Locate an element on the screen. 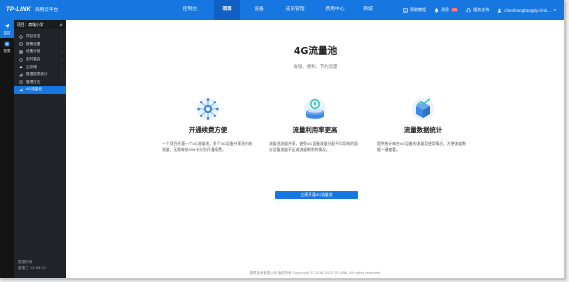 The width and height of the screenshot is (569, 282). sidebar-item-overview: 项目总览 › is located at coordinates (40, 37).